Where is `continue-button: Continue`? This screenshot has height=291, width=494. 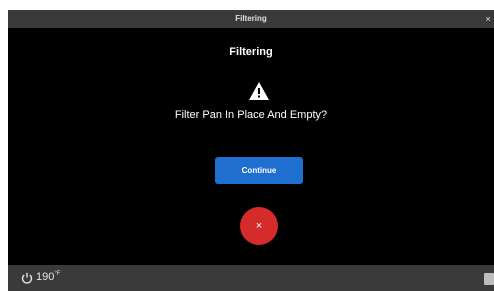 continue-button: Continue is located at coordinates (259, 170).